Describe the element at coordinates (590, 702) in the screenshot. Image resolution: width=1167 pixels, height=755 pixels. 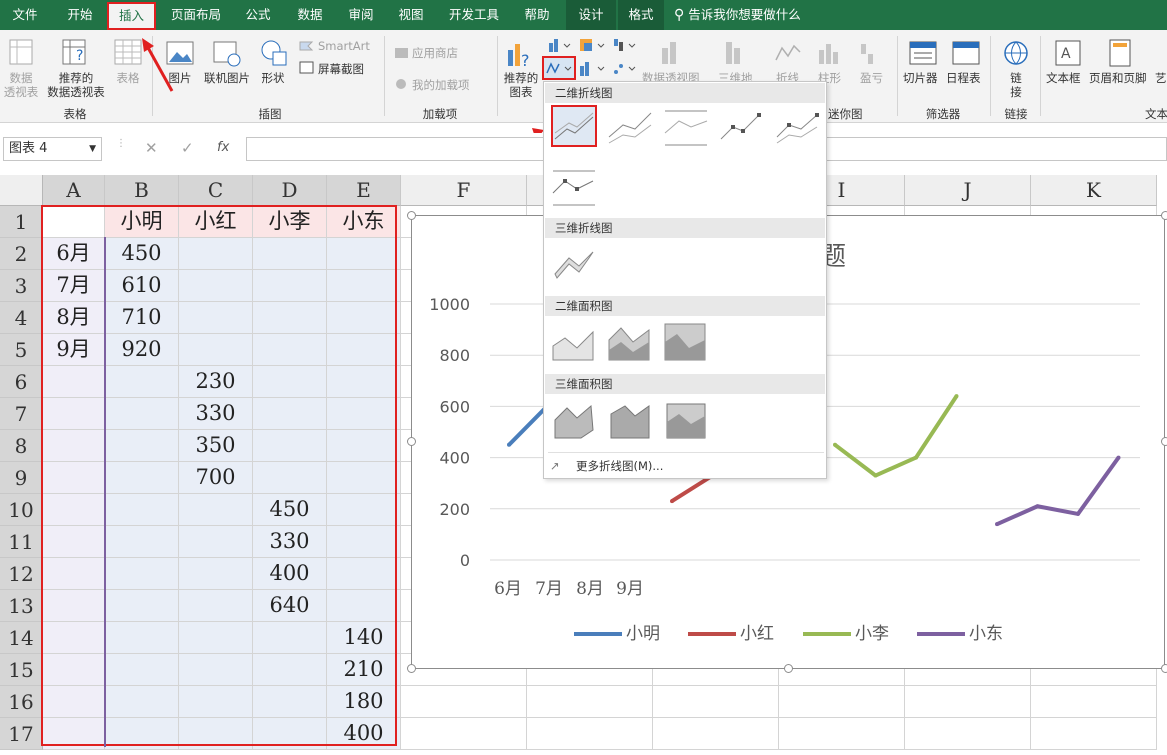
I see `cell-G16` at that location.